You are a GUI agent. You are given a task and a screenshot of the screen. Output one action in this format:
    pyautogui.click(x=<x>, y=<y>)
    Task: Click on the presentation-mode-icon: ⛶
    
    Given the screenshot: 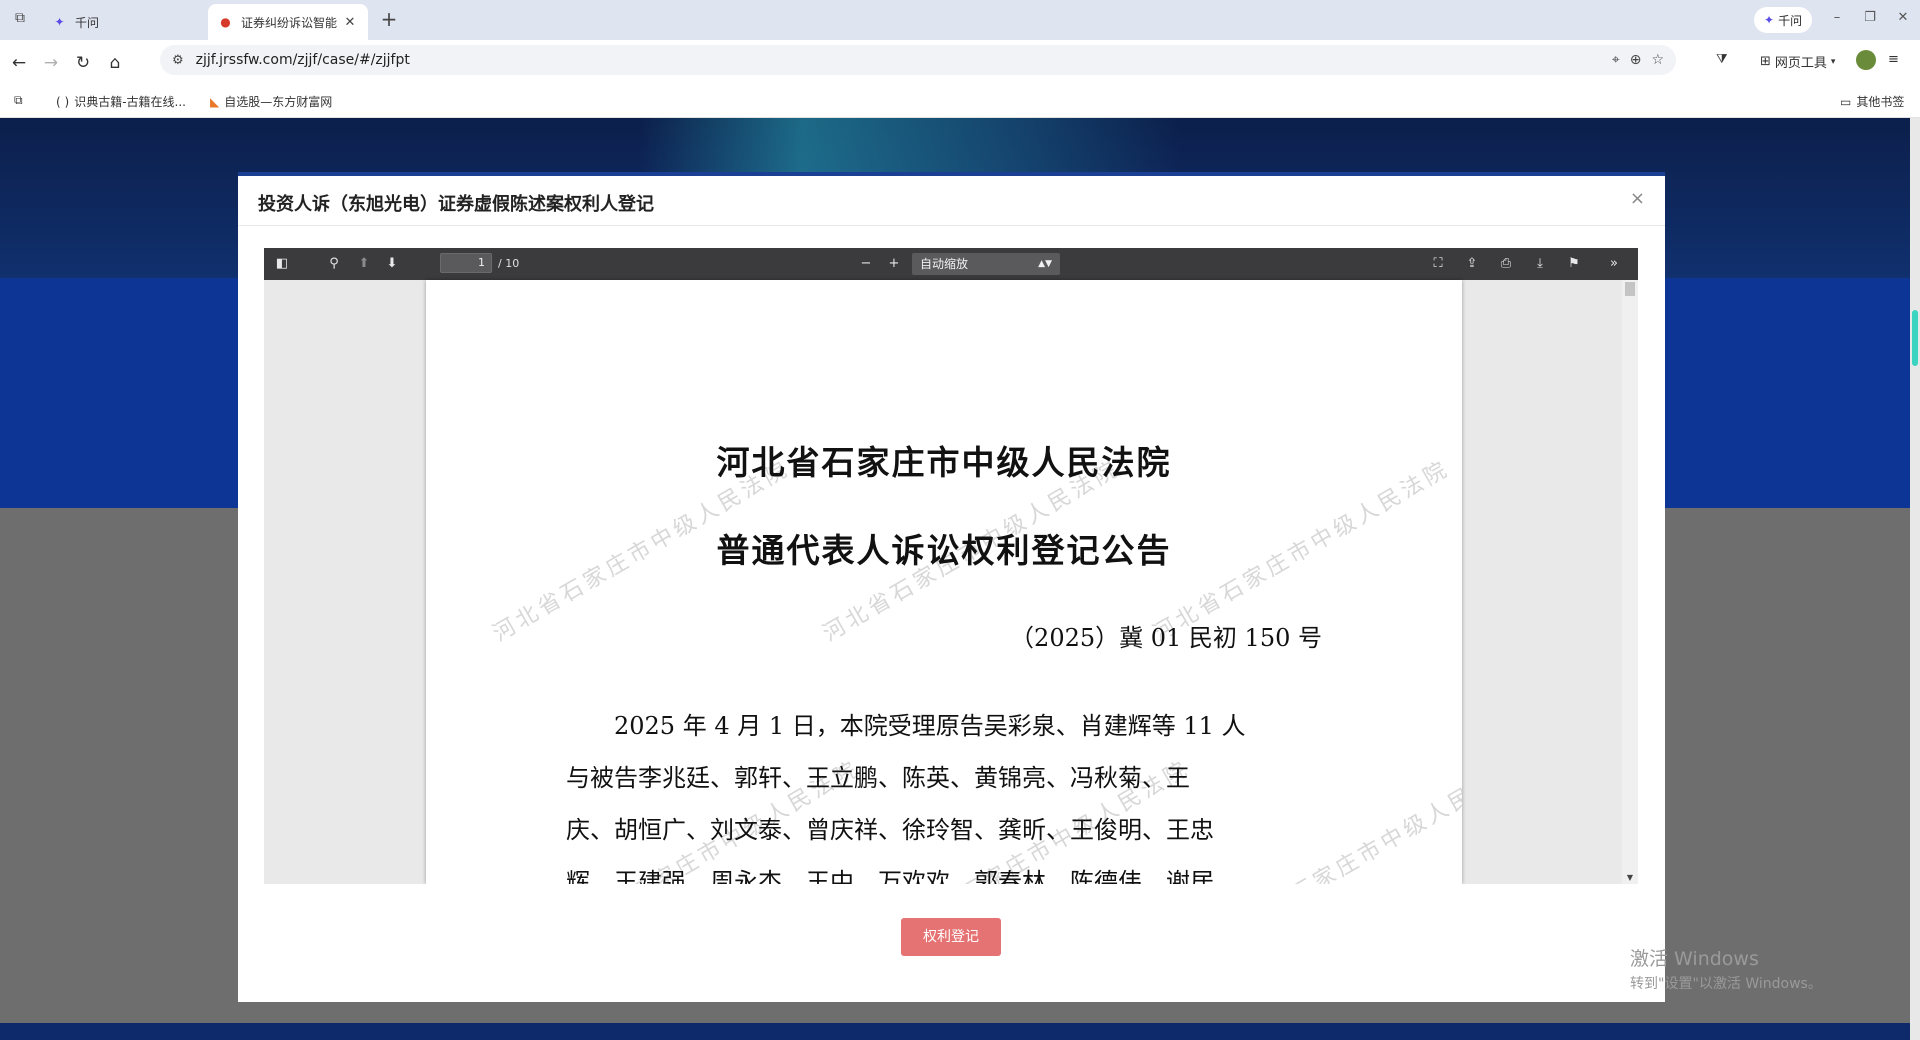 What is the action you would take?
    pyautogui.click(x=1438, y=264)
    